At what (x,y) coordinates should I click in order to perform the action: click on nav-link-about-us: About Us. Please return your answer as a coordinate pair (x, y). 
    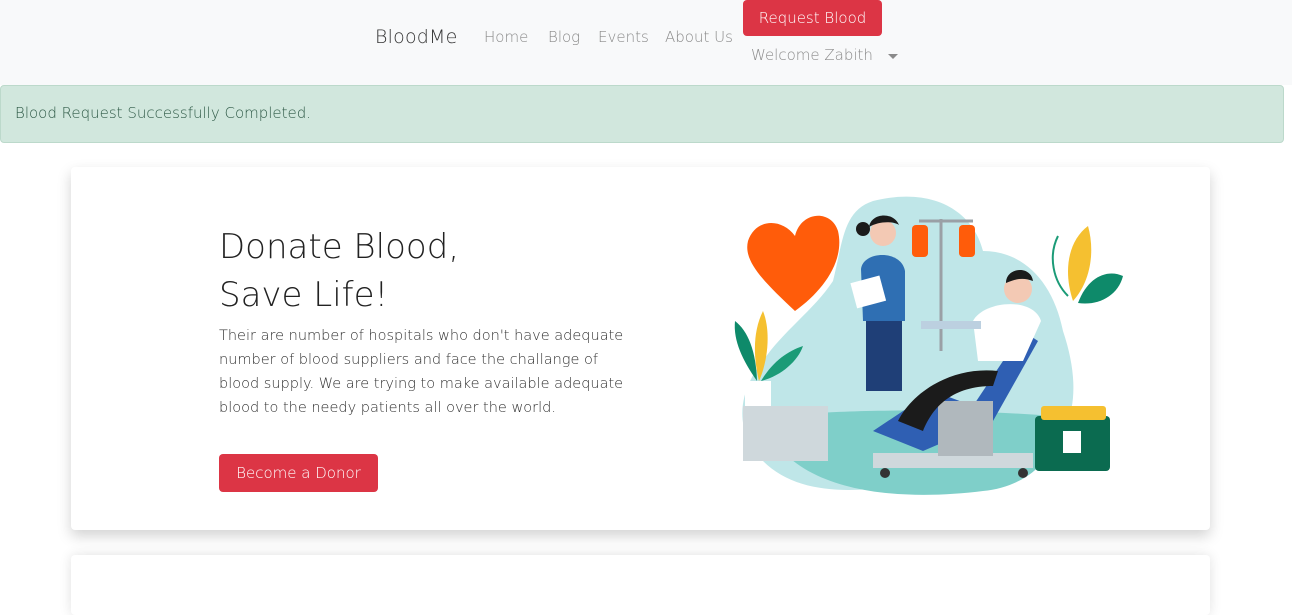
    Looking at the image, I should click on (699, 37).